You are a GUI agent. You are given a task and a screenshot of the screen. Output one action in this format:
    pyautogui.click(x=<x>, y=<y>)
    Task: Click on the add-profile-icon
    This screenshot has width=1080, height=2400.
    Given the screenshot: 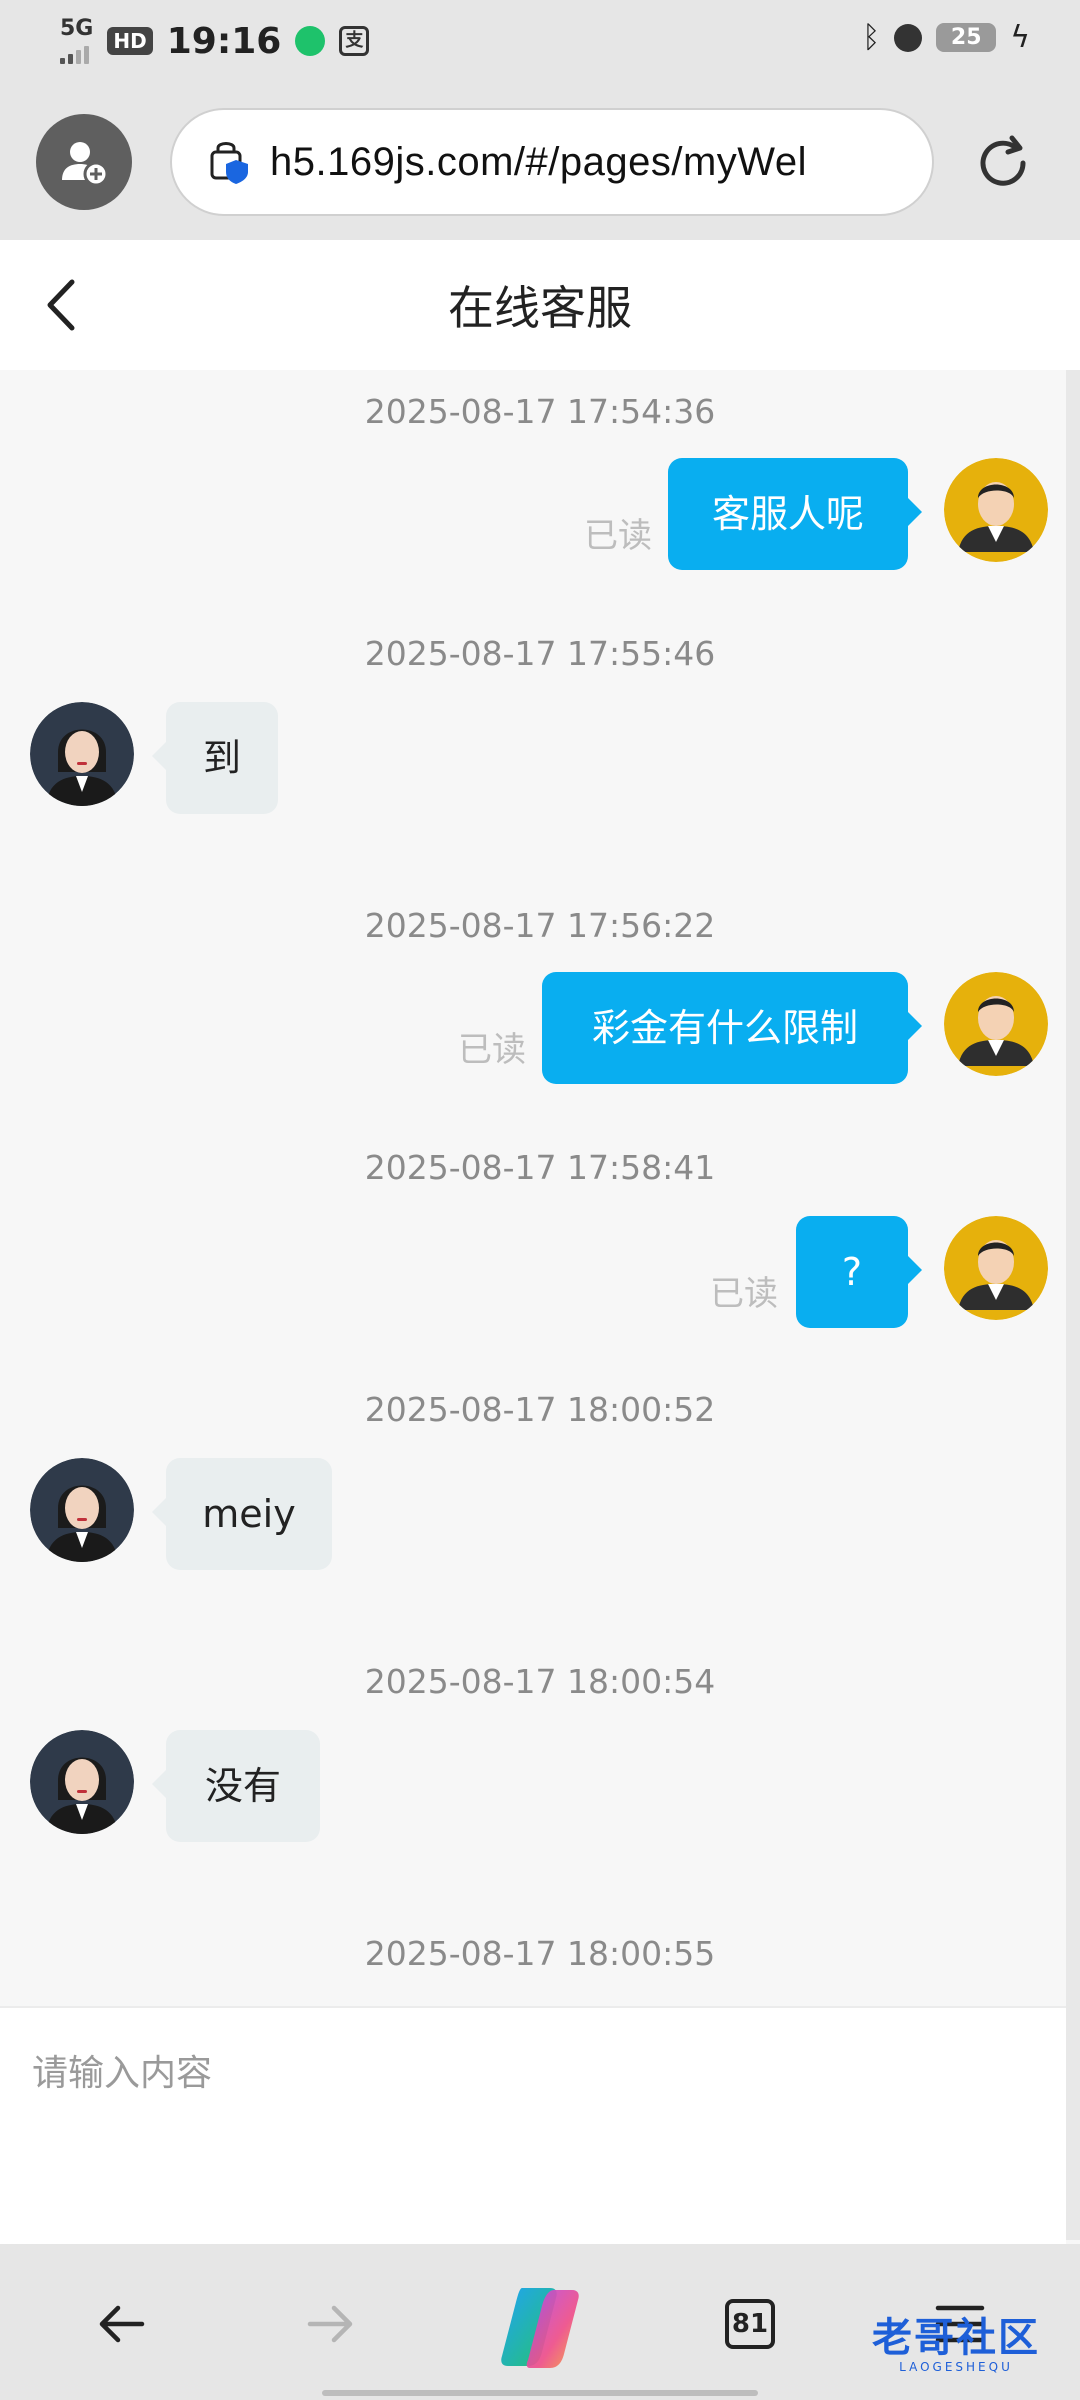 What is the action you would take?
    pyautogui.click(x=85, y=164)
    